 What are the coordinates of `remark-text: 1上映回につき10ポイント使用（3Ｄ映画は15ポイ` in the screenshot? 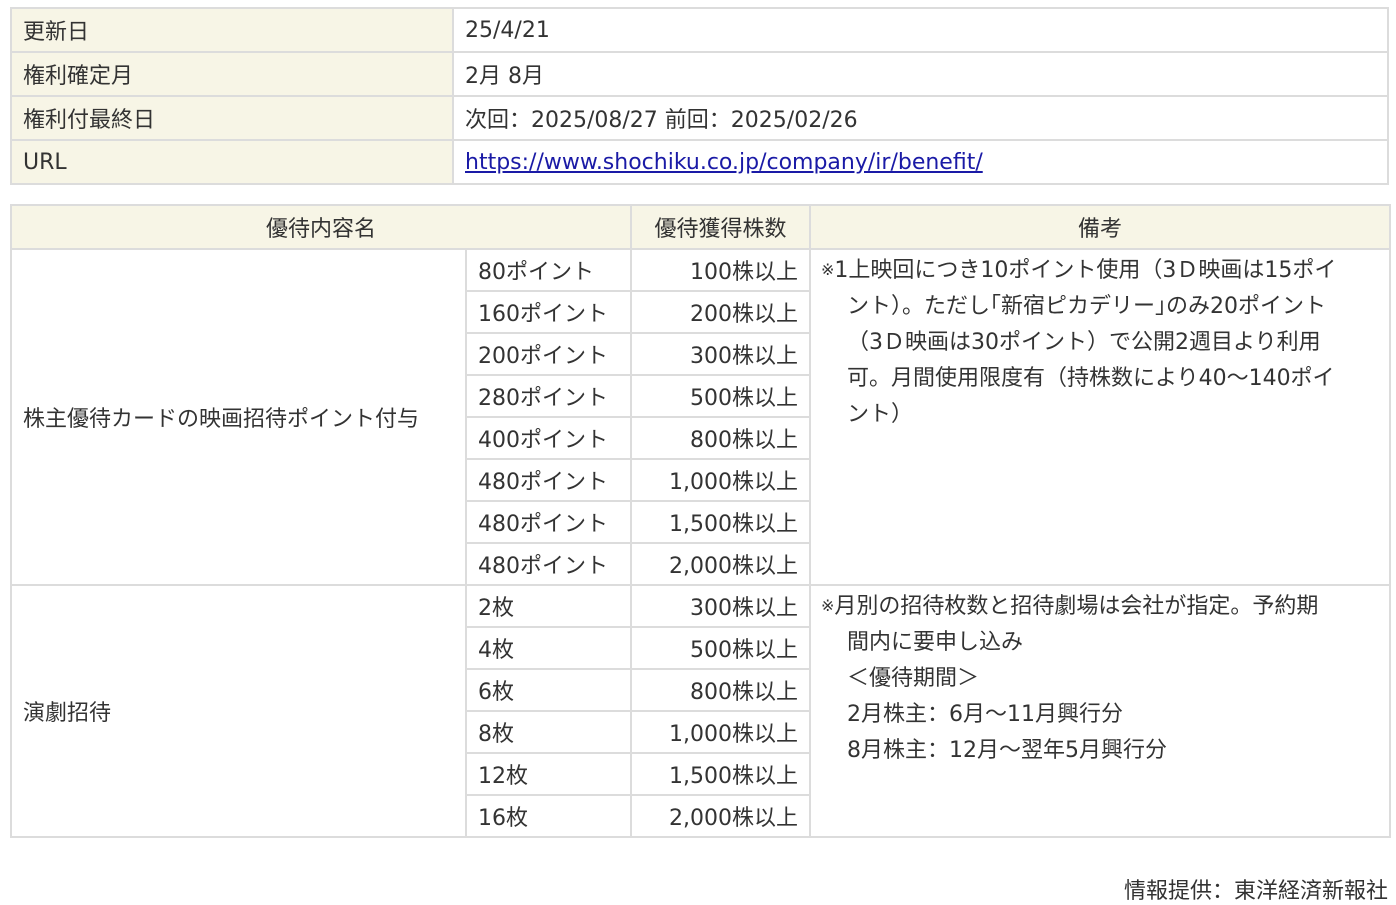 It's located at (1085, 270).